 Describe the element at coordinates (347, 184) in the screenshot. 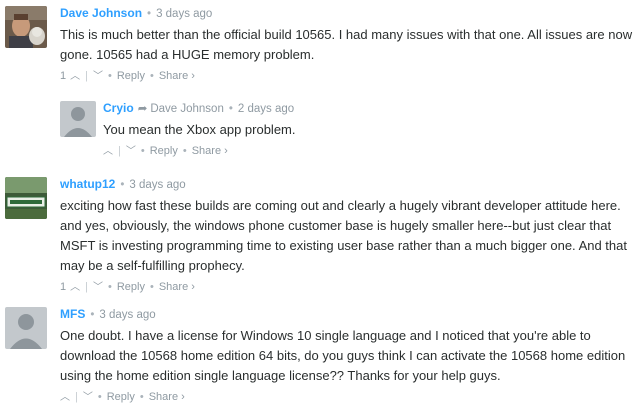

I see `comment-meta: whatup12 • 3 days ago` at that location.